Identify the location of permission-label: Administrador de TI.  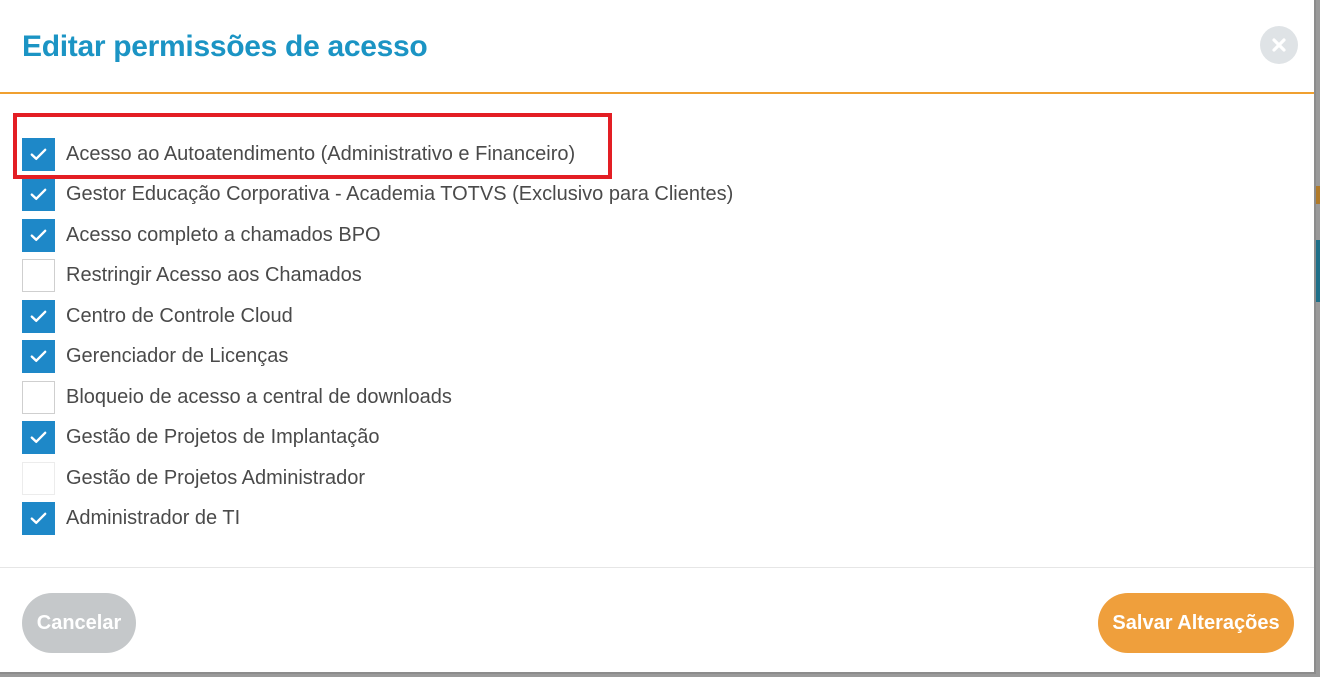
(153, 518).